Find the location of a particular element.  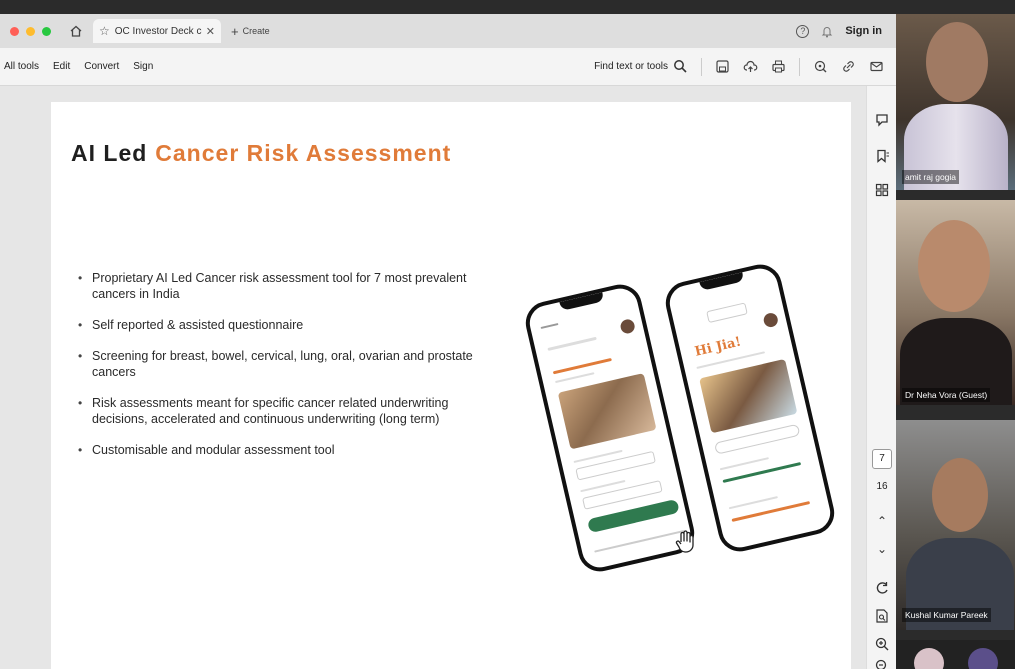

find-text-button: Find text or tools is located at coordinates (641, 66).